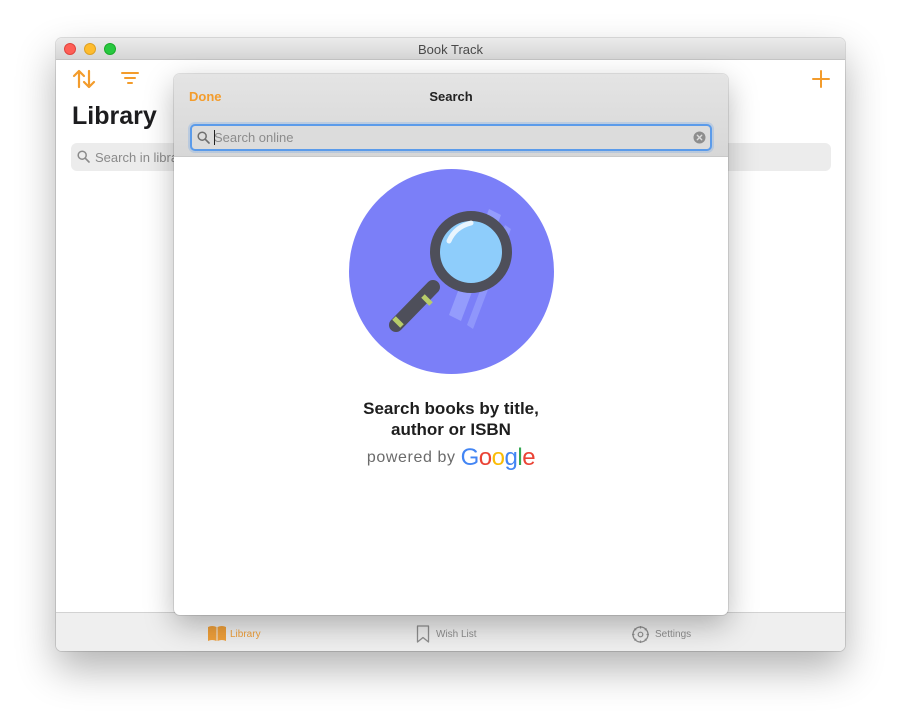 The height and width of the screenshot is (725, 901). What do you see at coordinates (451, 115) in the screenshot?
I see `sheet-header: Done Search` at bounding box center [451, 115].